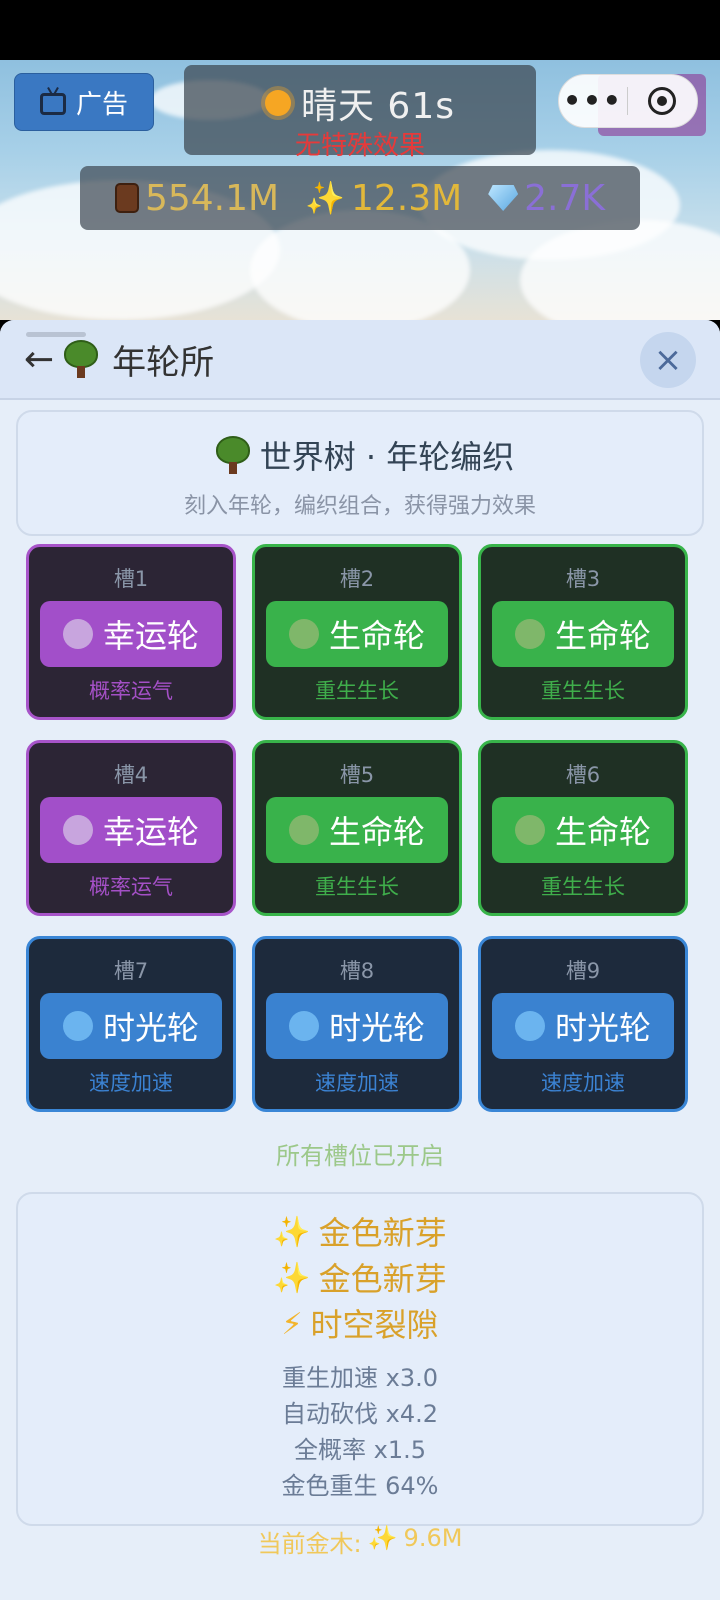 This screenshot has width=720, height=1600. I want to click on slot-4: 槽4 幸运轮 概率运气, so click(131, 828).